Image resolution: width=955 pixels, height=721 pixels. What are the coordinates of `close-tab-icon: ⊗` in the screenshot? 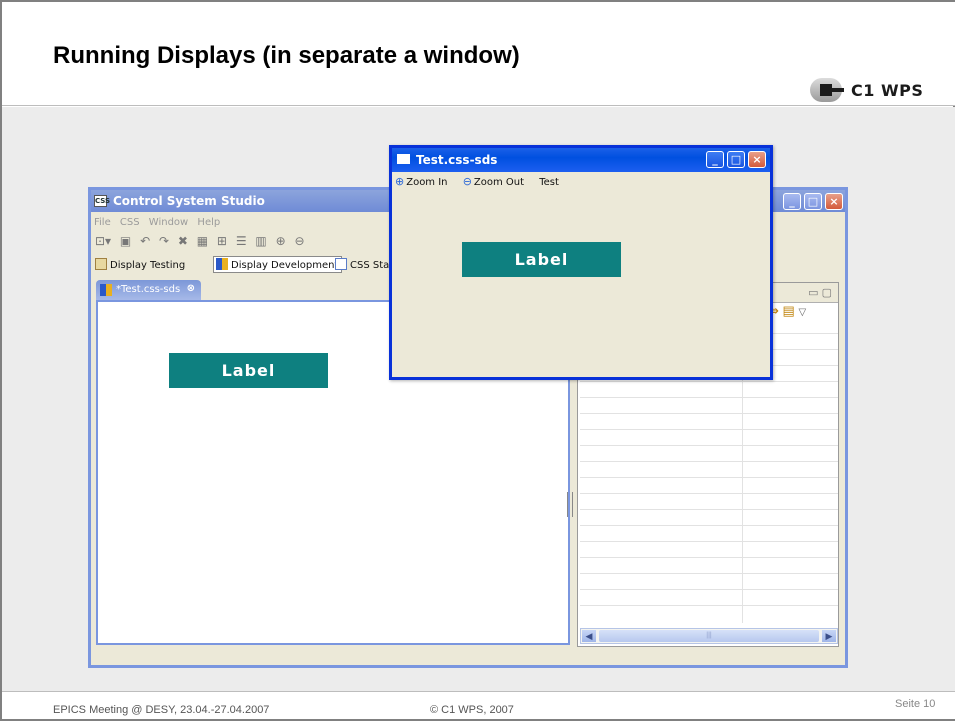 It's located at (191, 288).